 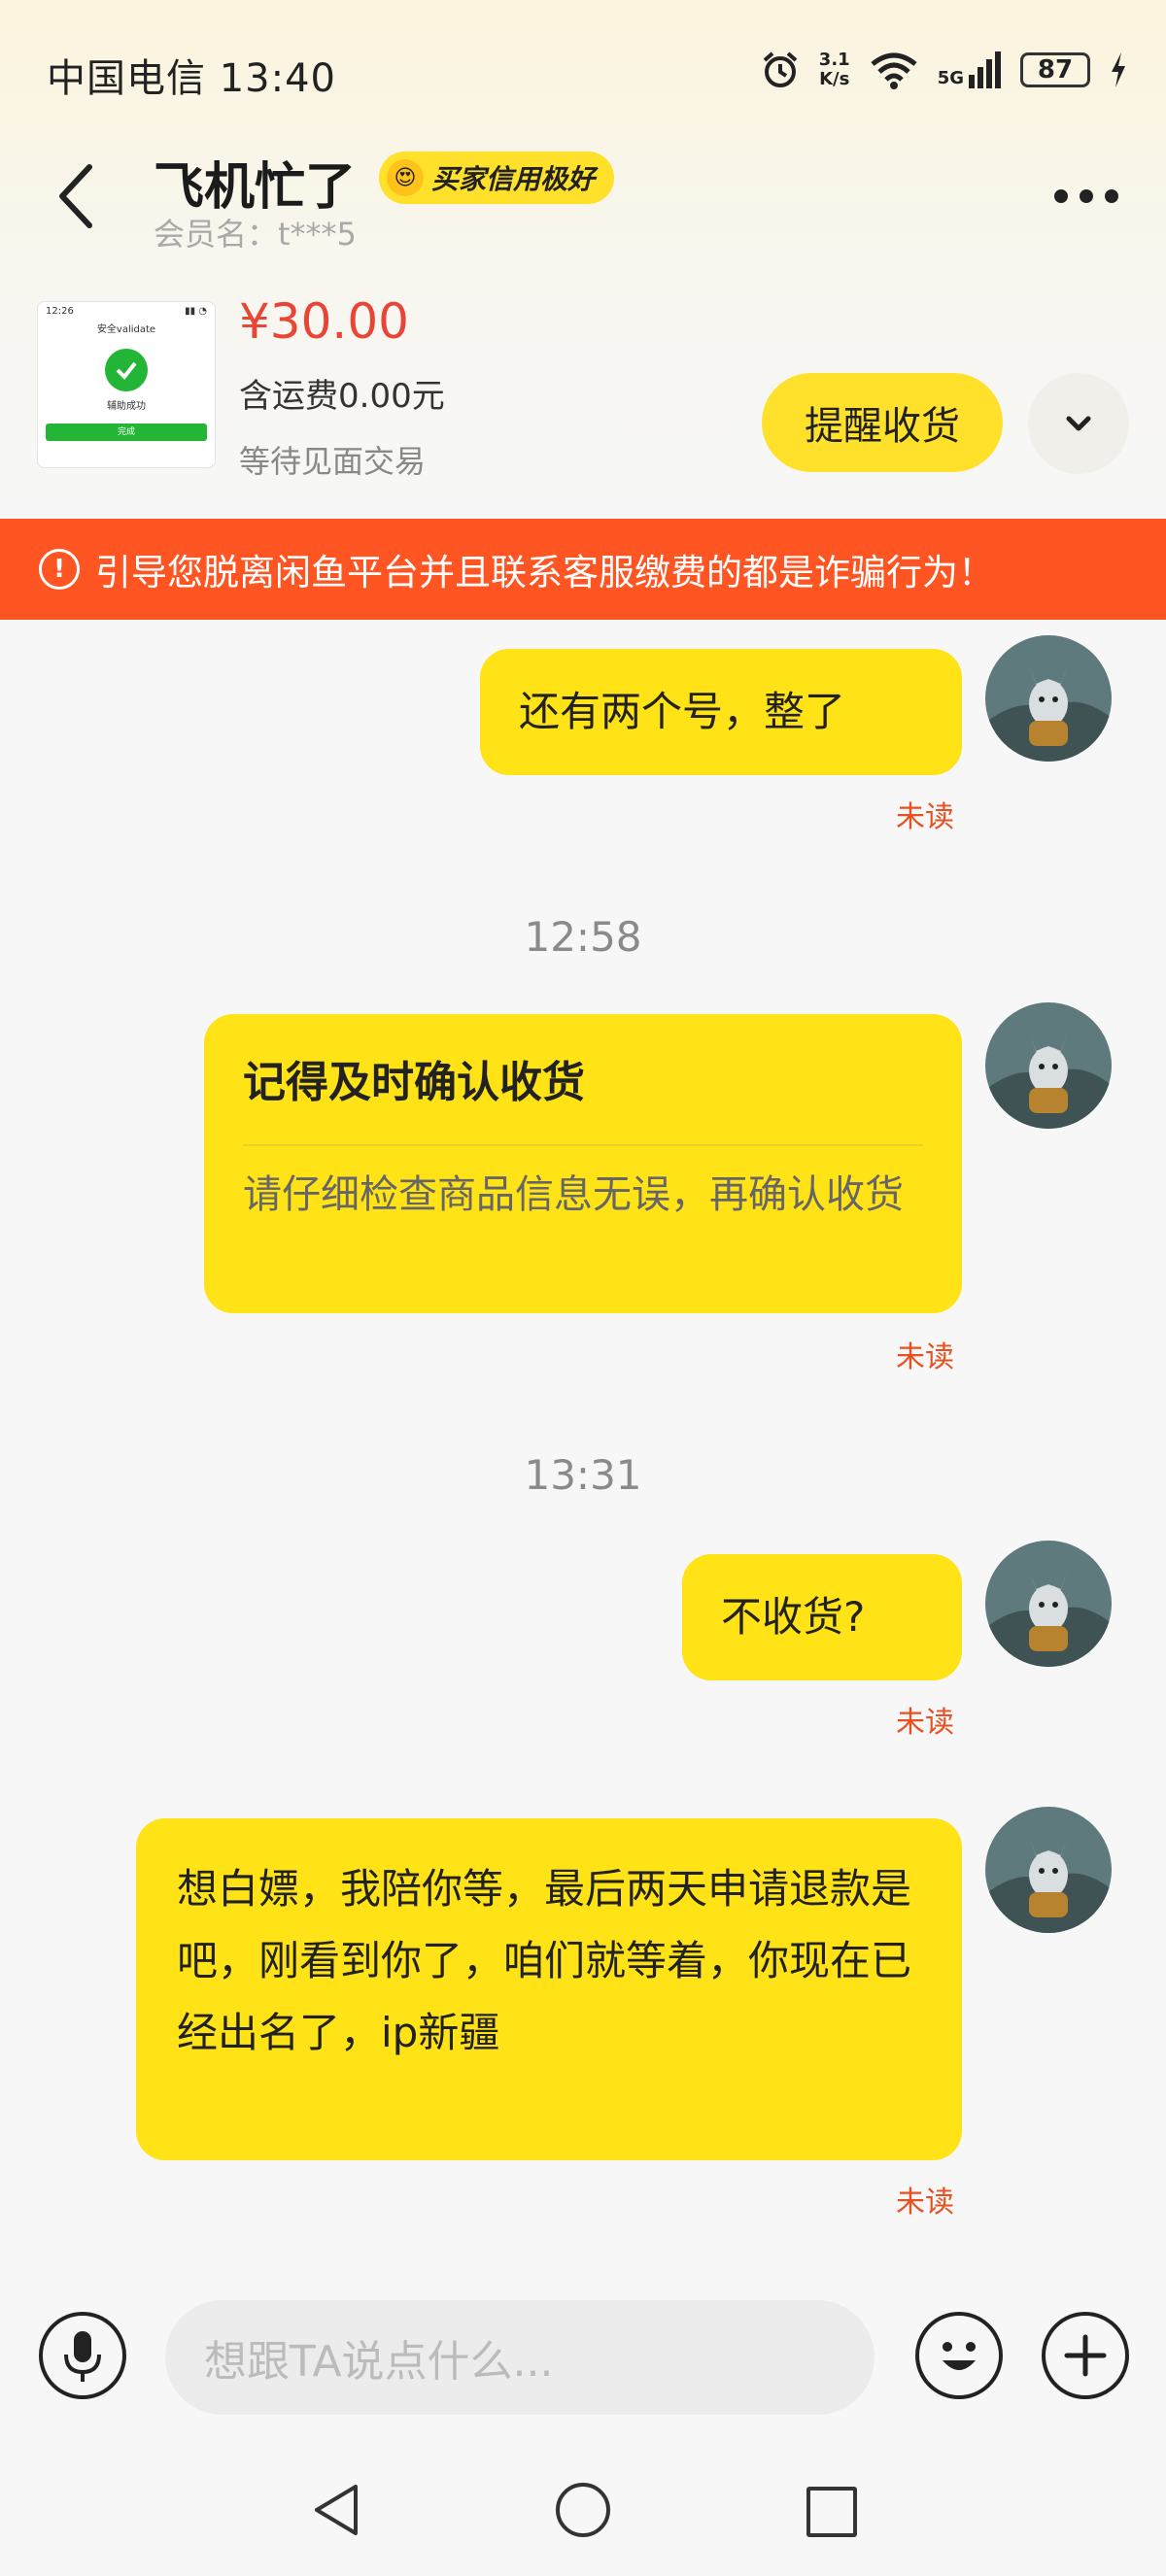 I want to click on card-body: 请仔细检查商品信息无误，再确认收货, so click(x=573, y=1194).